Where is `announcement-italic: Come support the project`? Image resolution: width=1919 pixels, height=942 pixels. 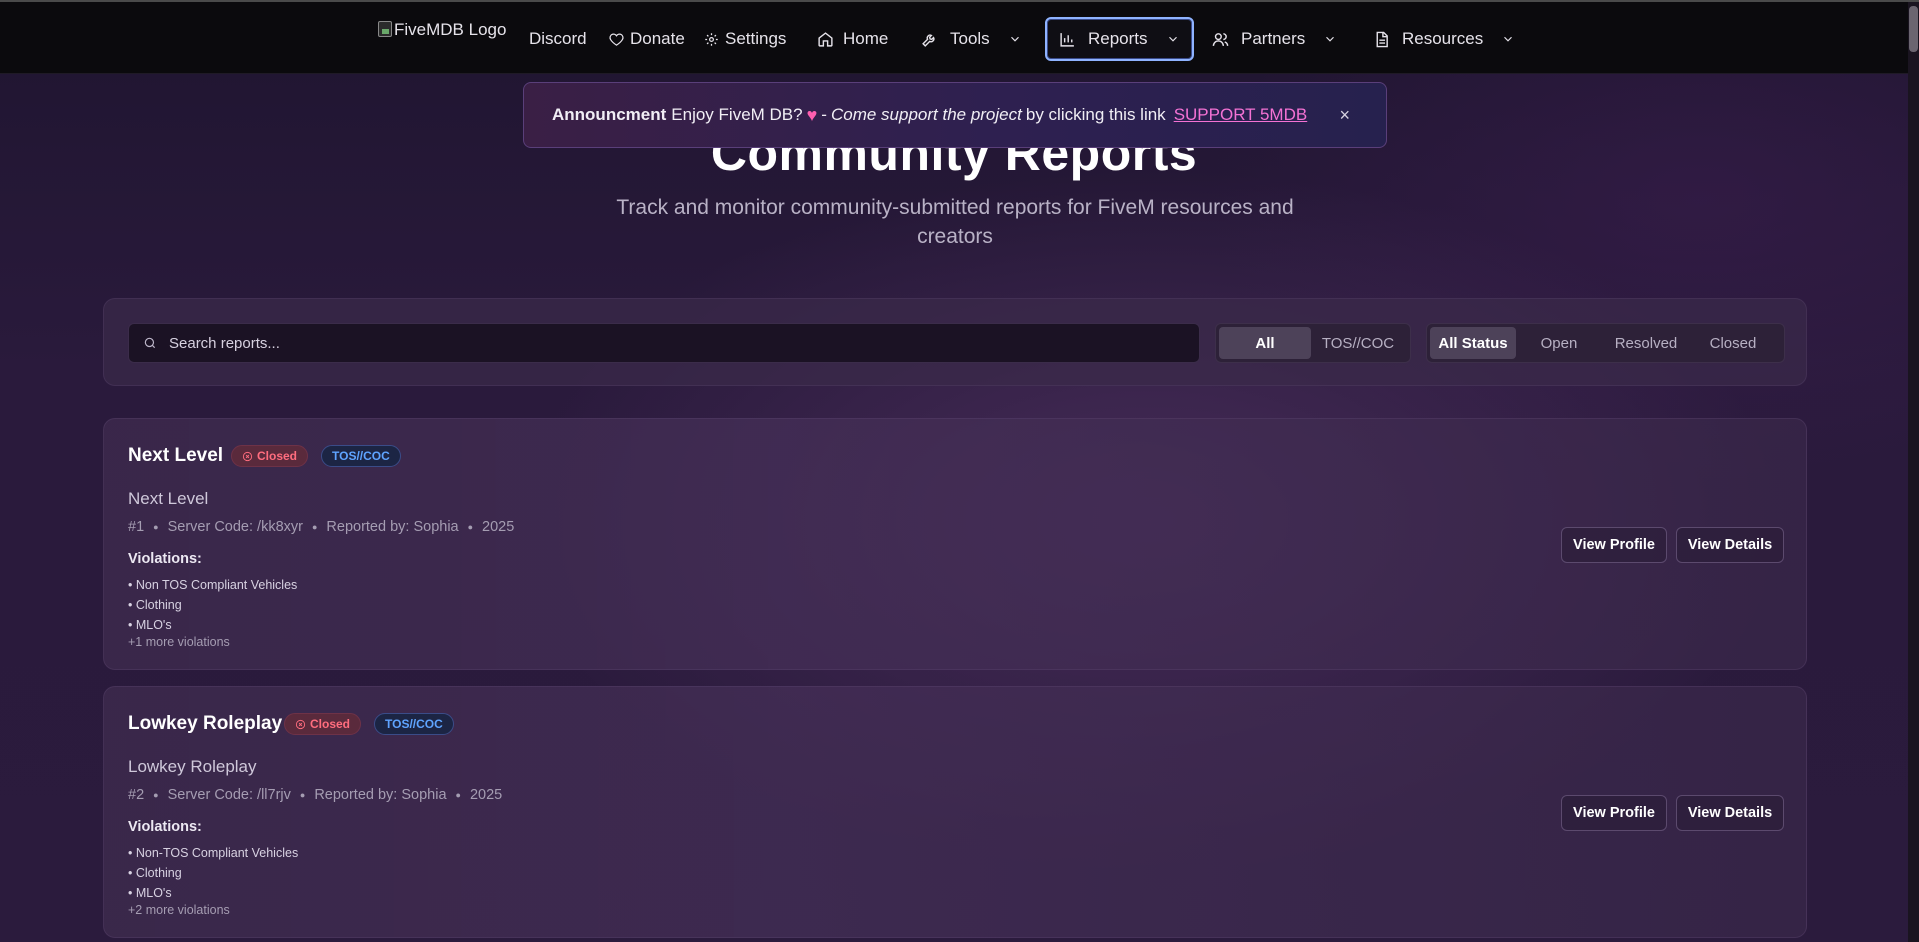
announcement-italic: Come support the project is located at coordinates (926, 114).